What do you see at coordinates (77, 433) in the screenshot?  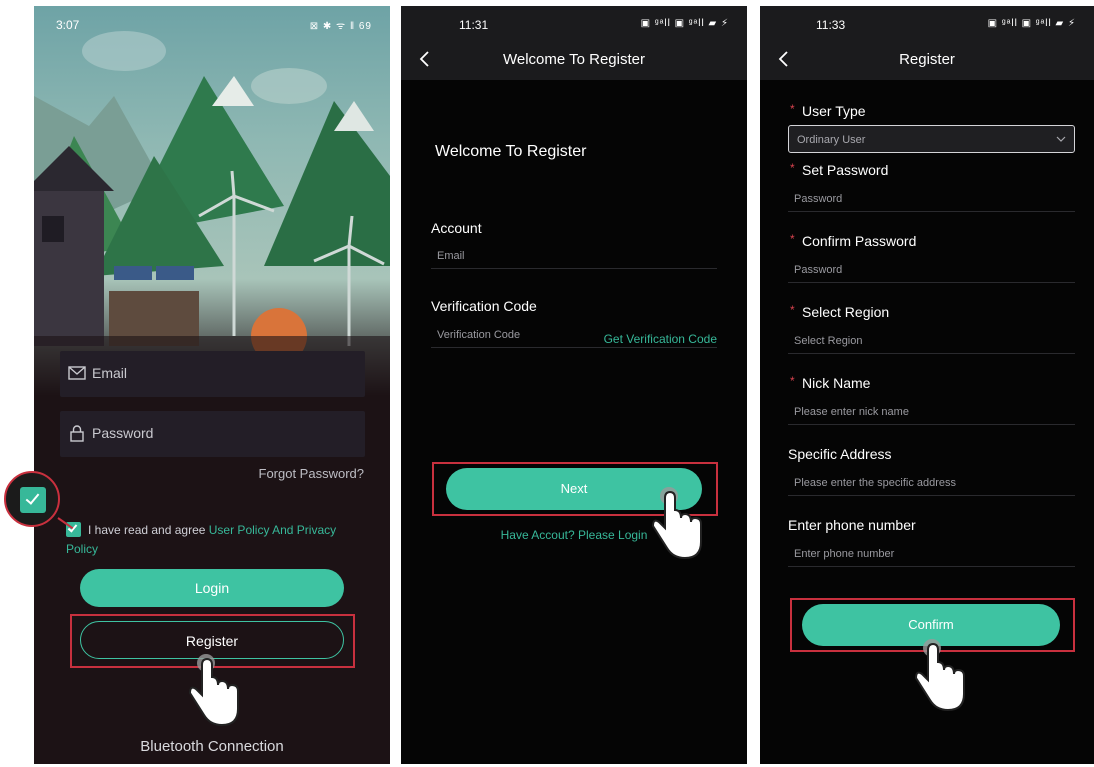 I see `lock-icon` at bounding box center [77, 433].